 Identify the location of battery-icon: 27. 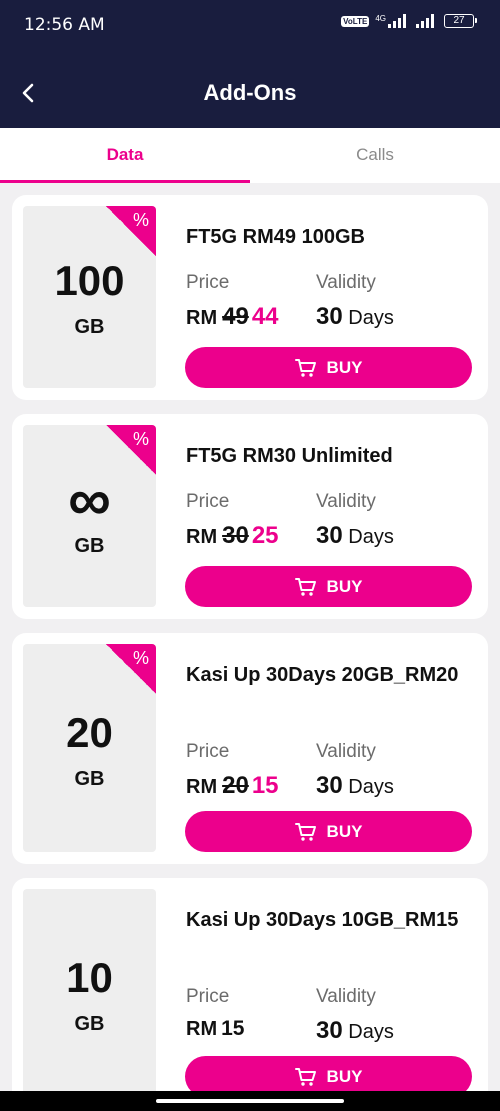
(460, 21).